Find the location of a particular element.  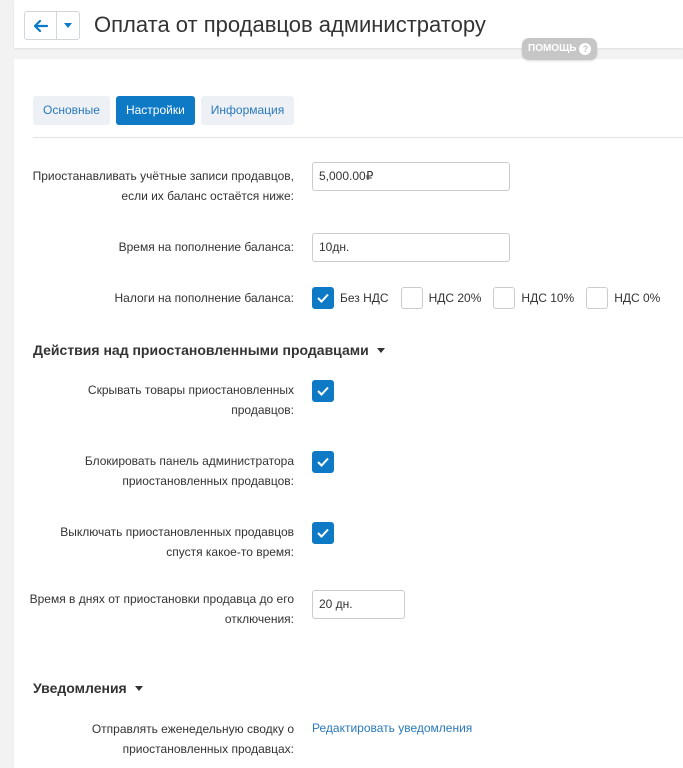

disable-after-label-line2: спустя какое-то время: is located at coordinates (230, 552).